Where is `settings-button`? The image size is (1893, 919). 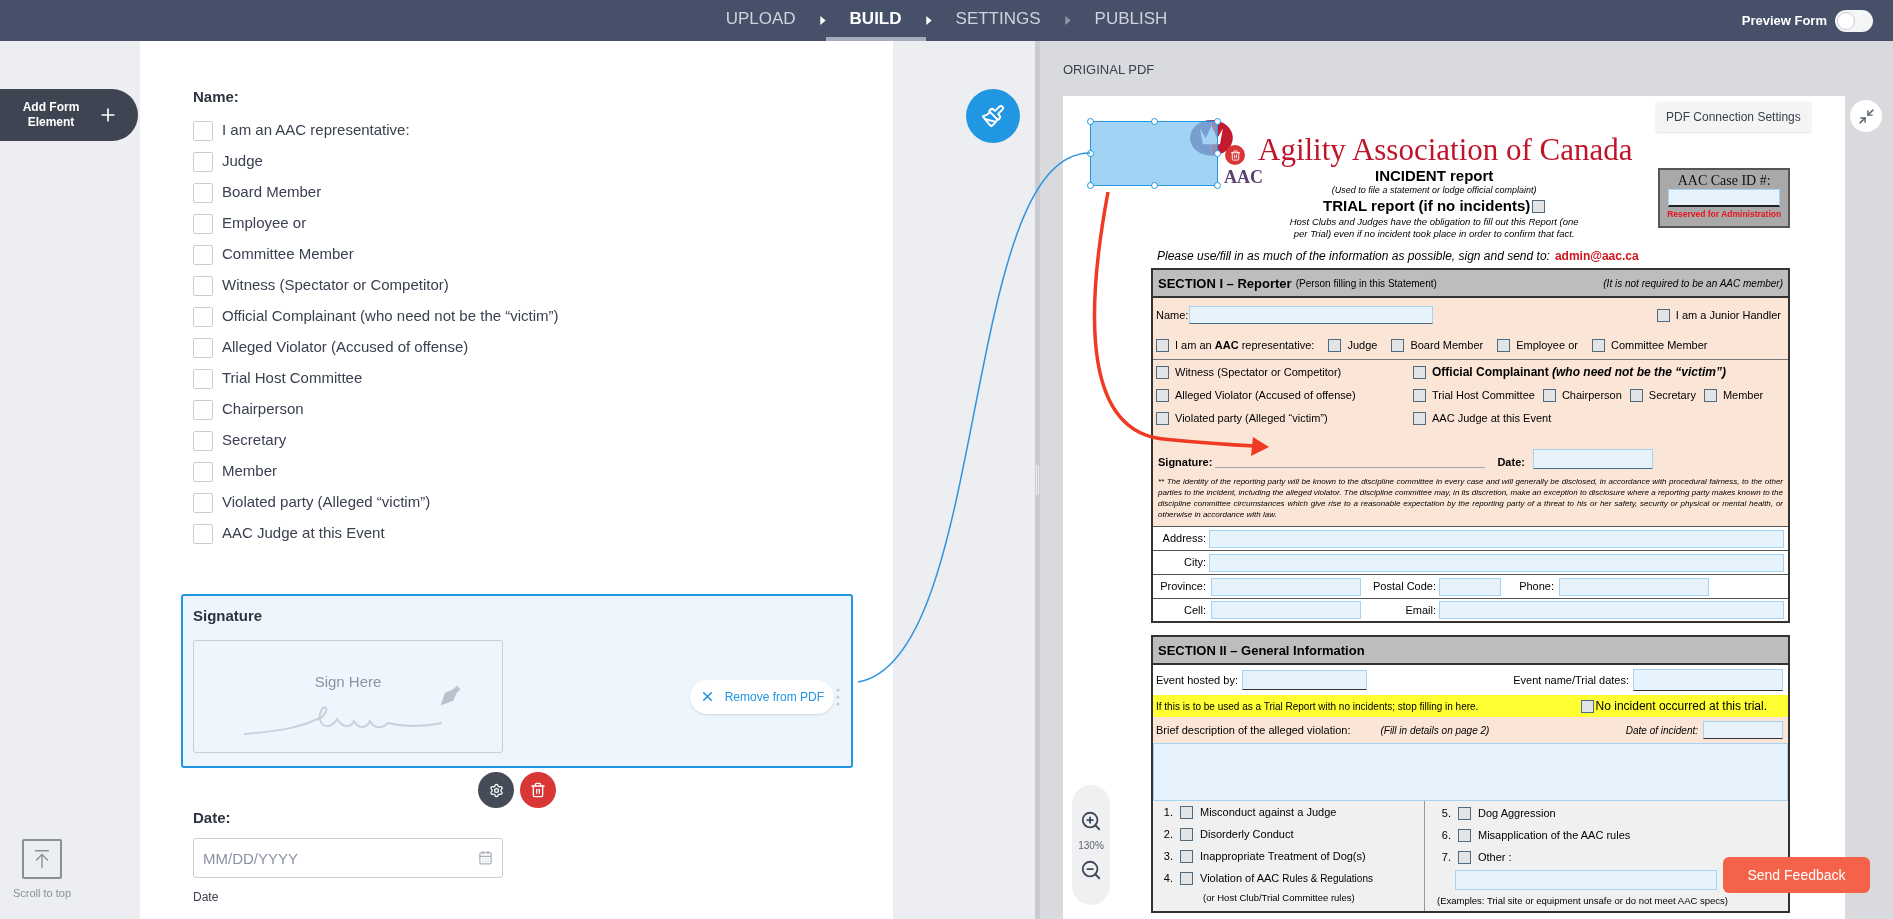 settings-button is located at coordinates (496, 790).